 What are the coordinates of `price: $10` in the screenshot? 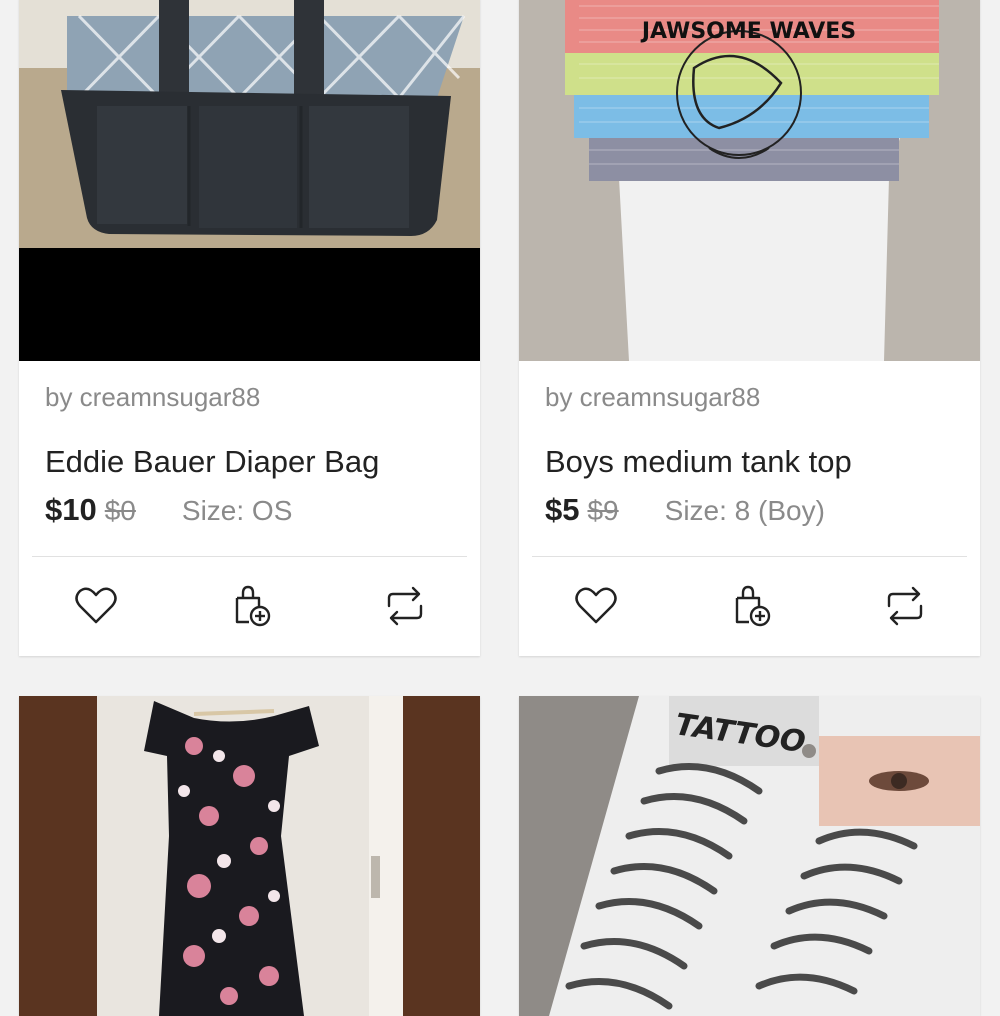 It's located at (71, 509).